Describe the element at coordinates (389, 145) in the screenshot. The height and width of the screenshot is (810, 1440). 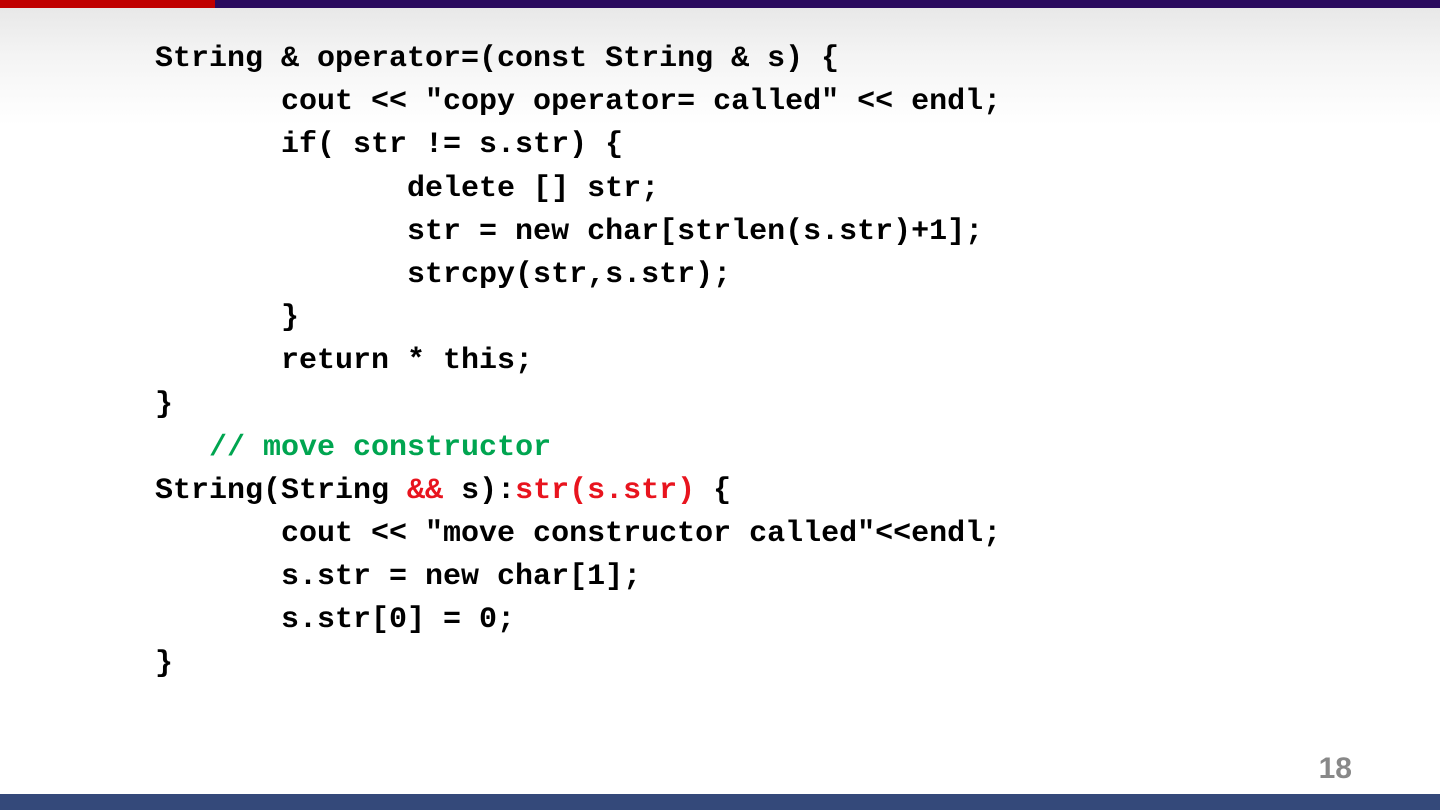
I see `code-text: if( str != s.str) {` at that location.